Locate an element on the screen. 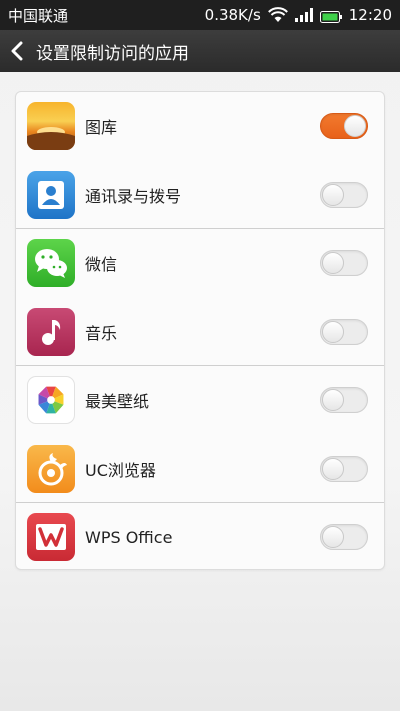 This screenshot has height=711, width=400. wifi-icon is located at coordinates (277, 15).